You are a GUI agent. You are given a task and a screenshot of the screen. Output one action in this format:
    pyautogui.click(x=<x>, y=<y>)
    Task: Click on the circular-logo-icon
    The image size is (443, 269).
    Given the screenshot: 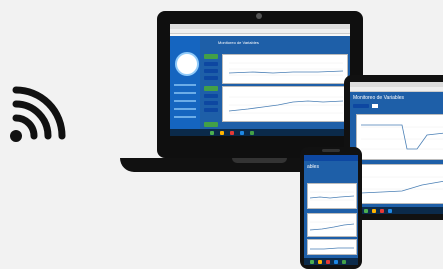 What is the action you would take?
    pyautogui.click(x=187, y=64)
    